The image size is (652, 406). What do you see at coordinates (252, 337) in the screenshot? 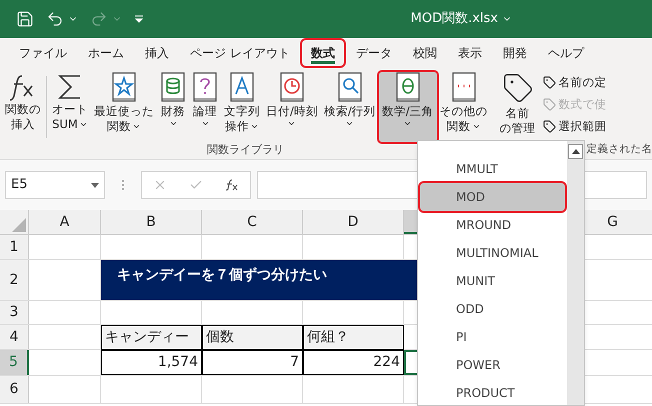
I see `table-header-cell: 個数` at bounding box center [252, 337].